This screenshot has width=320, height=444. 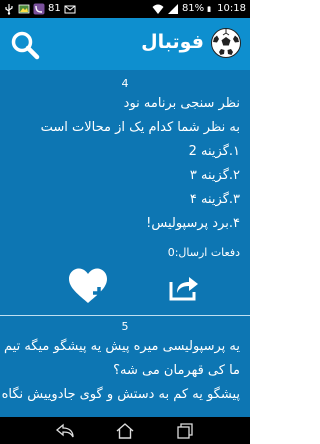 I want to click on app-bar: فوتبال, so click(x=125, y=44).